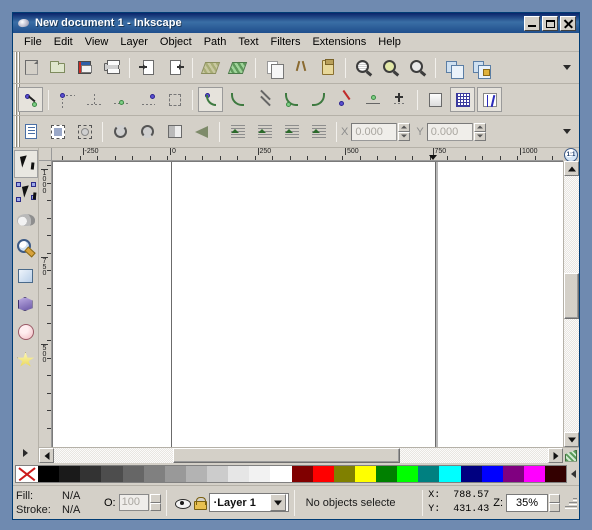  Describe the element at coordinates (237, 99) in the screenshot. I see `snap-paths-toggle` at that location.